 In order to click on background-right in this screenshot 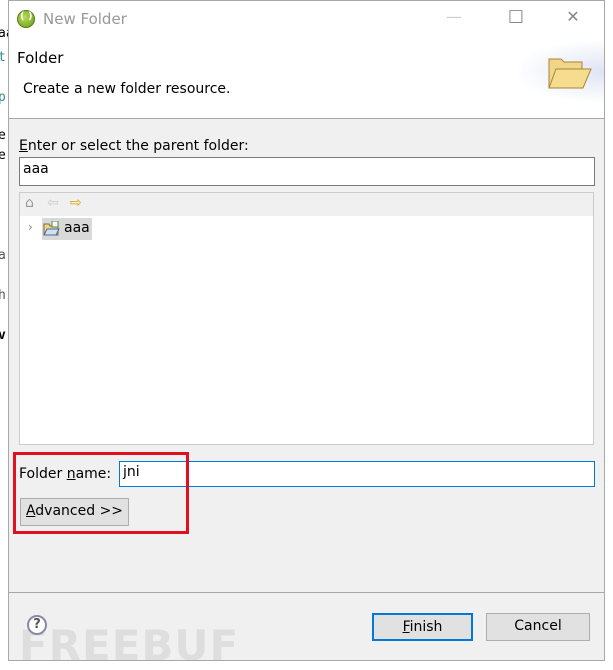, I will do `click(609, 334)`.